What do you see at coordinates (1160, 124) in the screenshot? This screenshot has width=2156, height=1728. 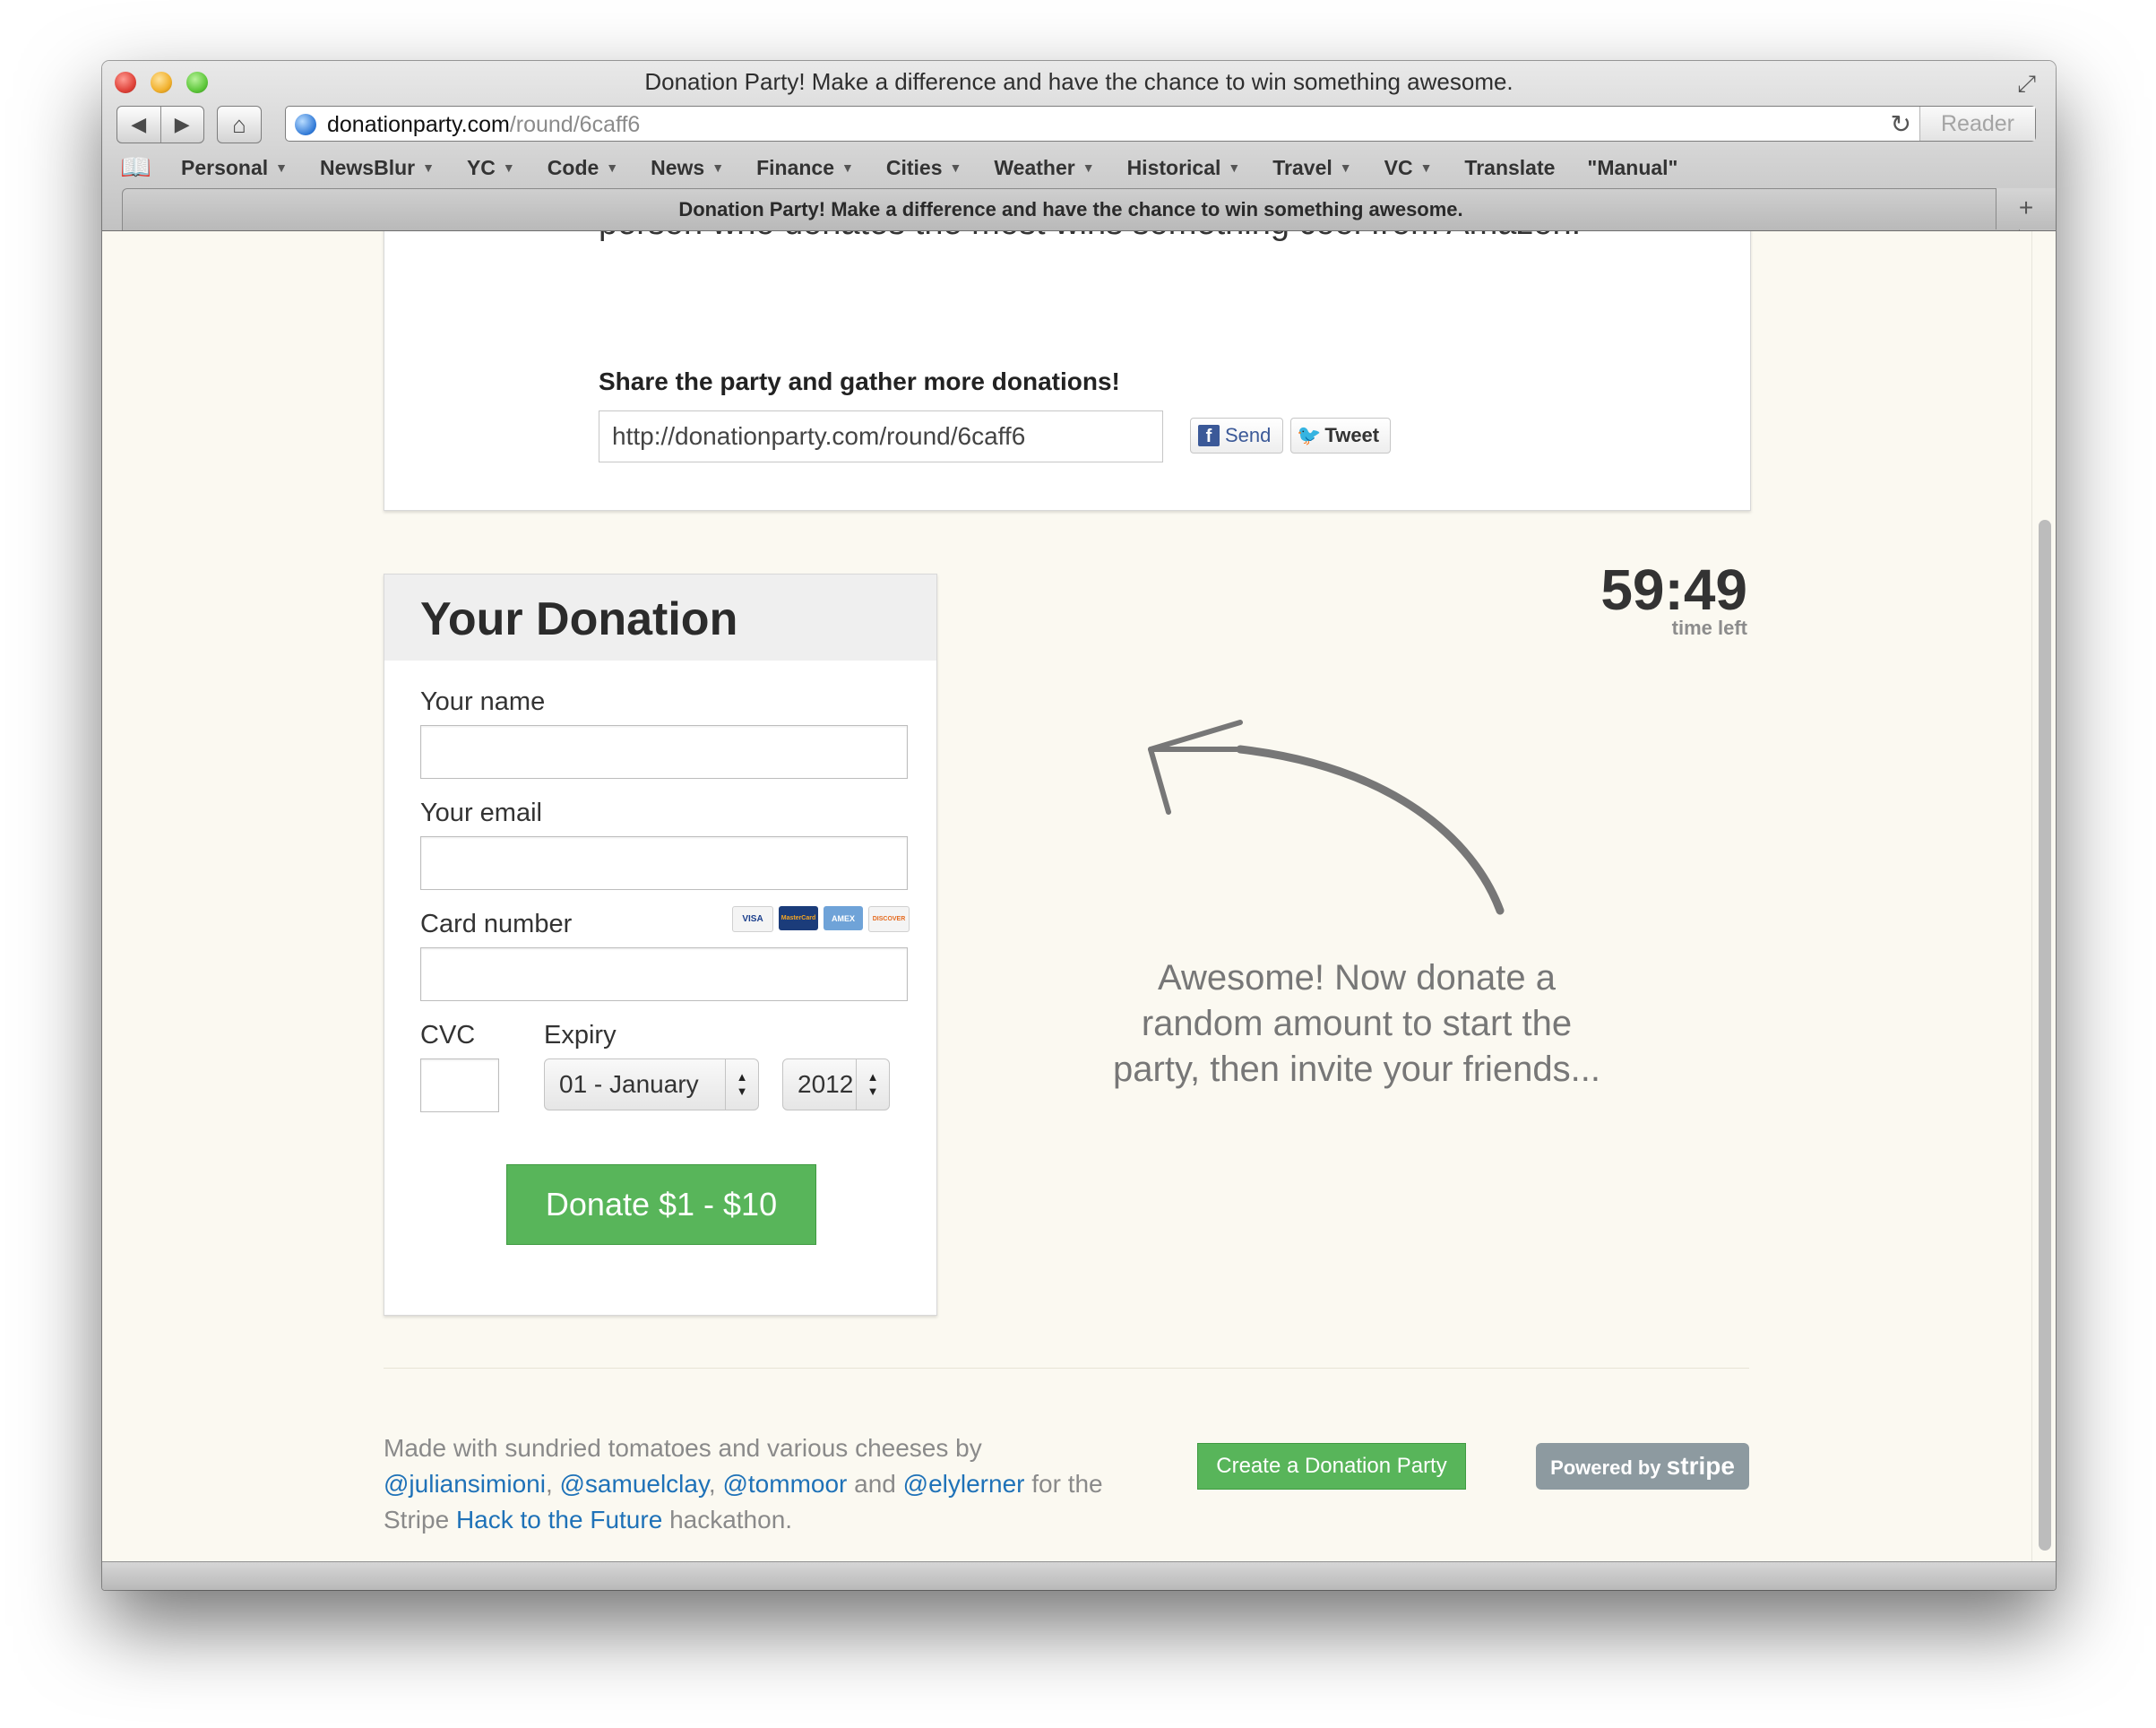 I see `address-bar: donationparty.com/round/6caff6 ↻ Reader` at bounding box center [1160, 124].